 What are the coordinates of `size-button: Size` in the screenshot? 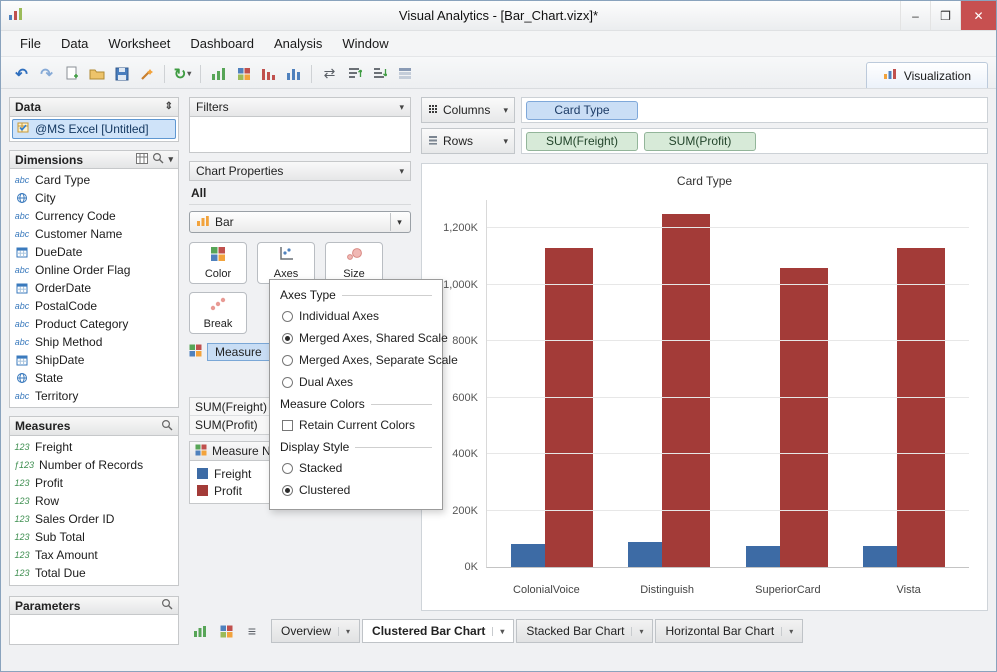 It's located at (354, 263).